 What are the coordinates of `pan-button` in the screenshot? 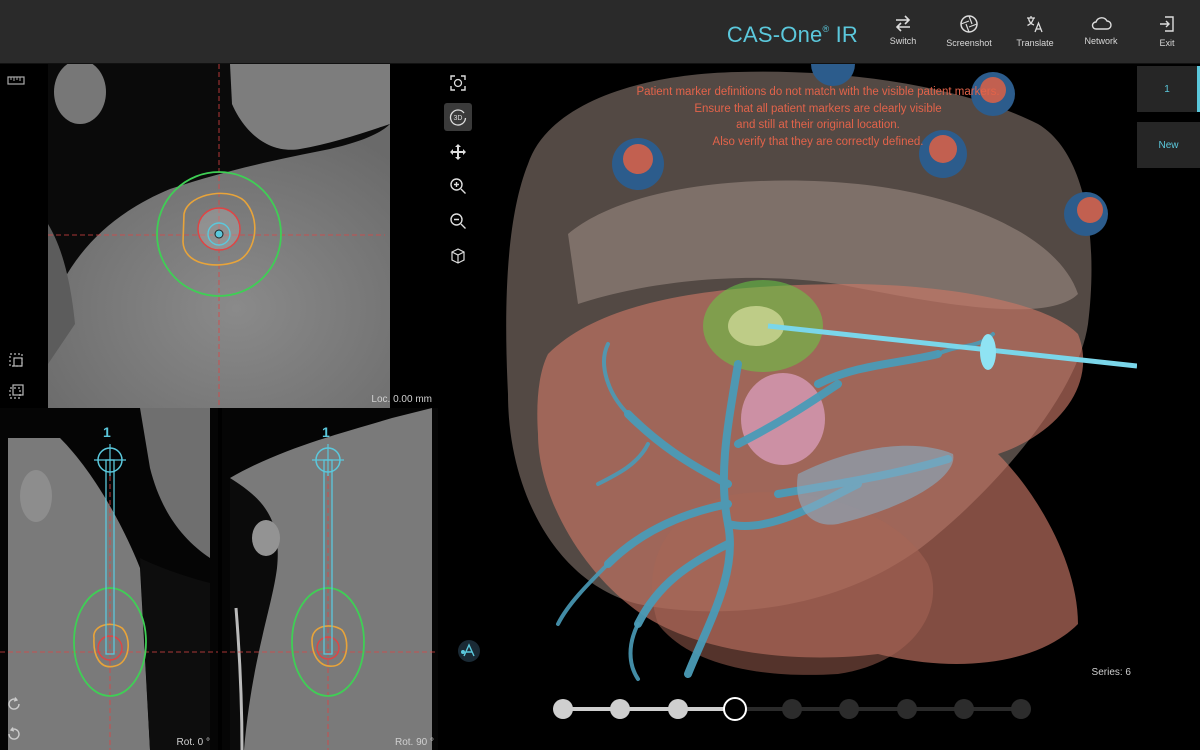 It's located at (458, 152).